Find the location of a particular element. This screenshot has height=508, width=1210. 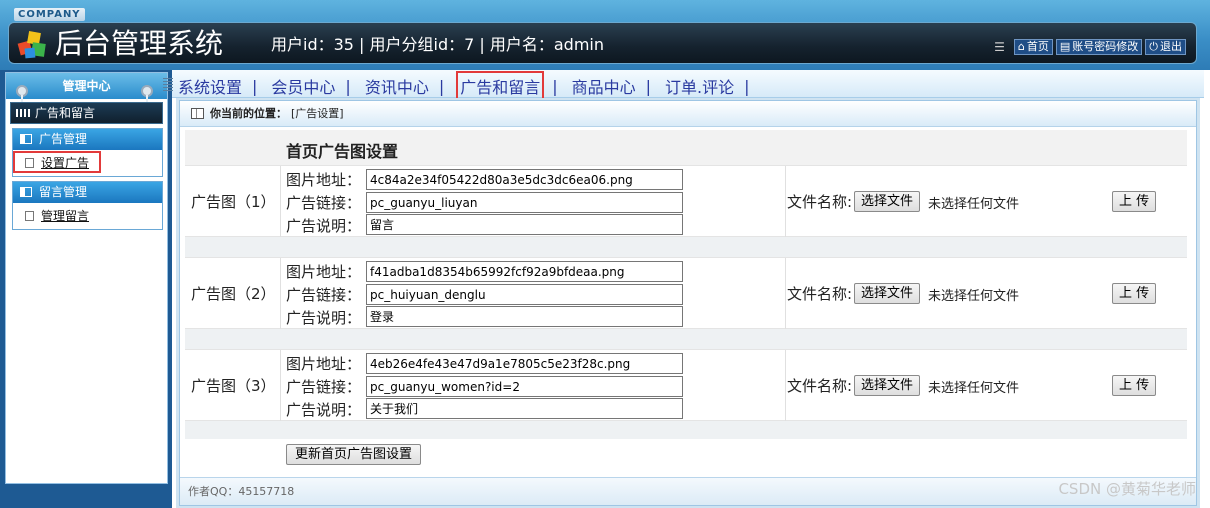

window-icon is located at coordinates (197, 113).